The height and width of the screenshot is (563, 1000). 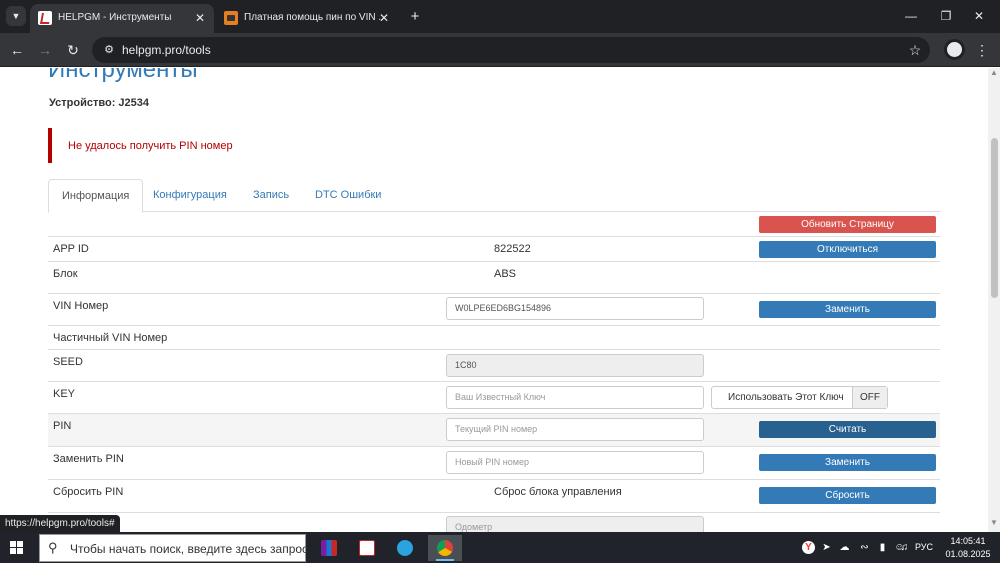 I want to click on back-arrow-icon: ←, so click(x=17, y=50).